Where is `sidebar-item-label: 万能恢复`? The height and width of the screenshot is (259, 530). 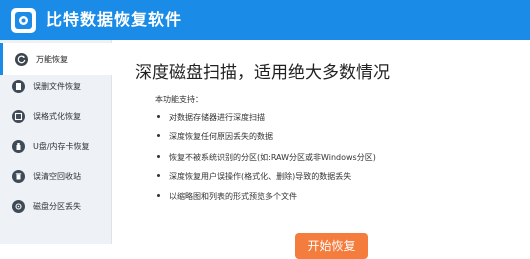
sidebar-item-label: 万能恢复 is located at coordinates (52, 59).